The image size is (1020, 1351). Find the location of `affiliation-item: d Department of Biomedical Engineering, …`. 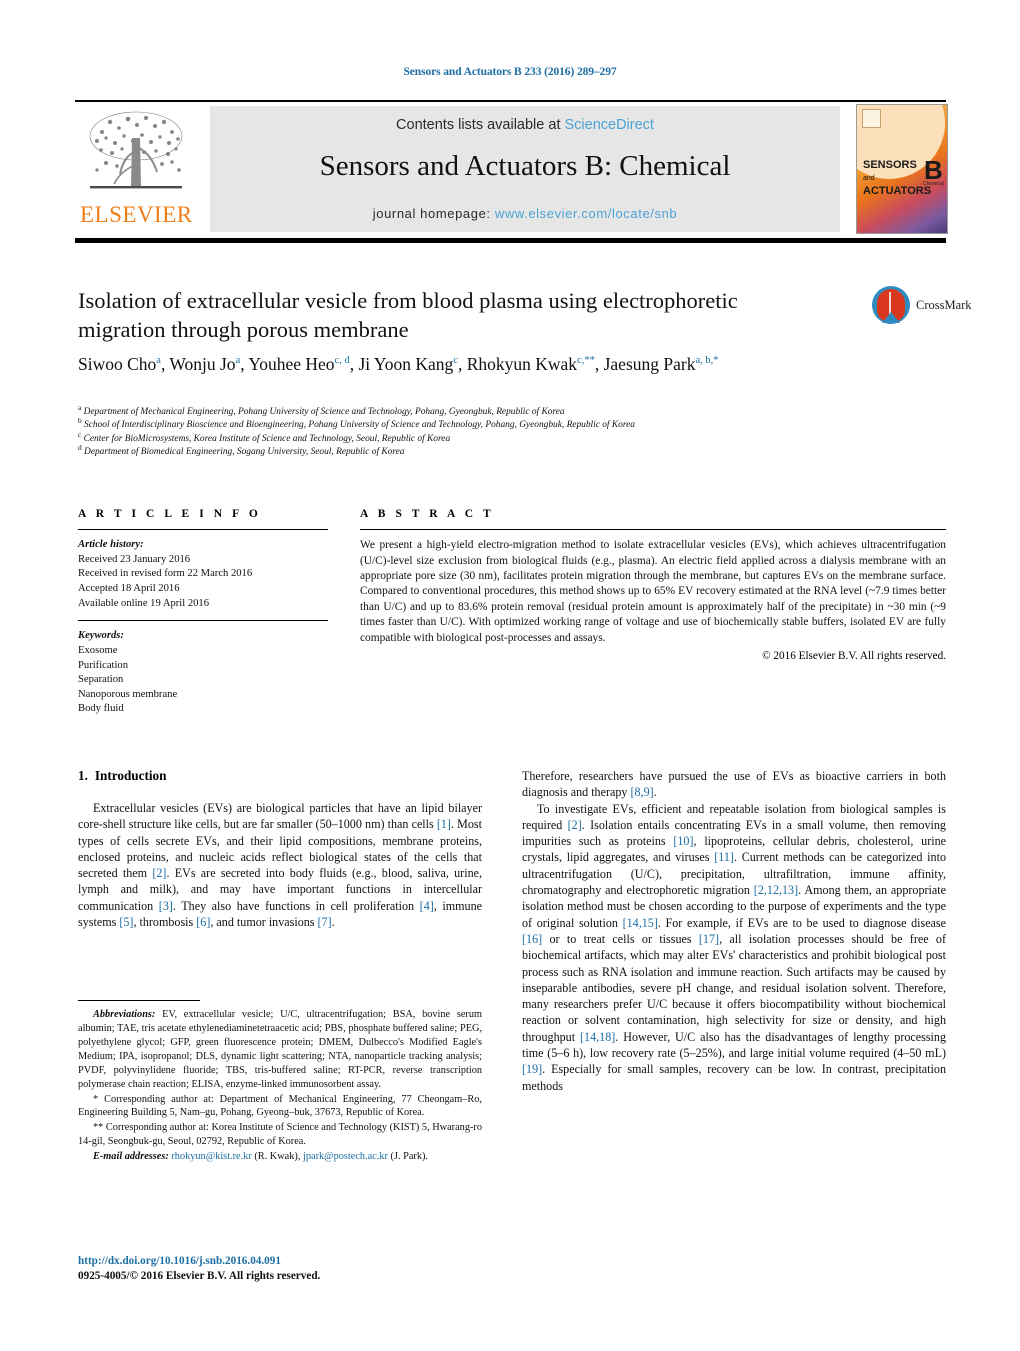

affiliation-item: d Department of Biomedical Engineering, … is located at coordinates (508, 451).